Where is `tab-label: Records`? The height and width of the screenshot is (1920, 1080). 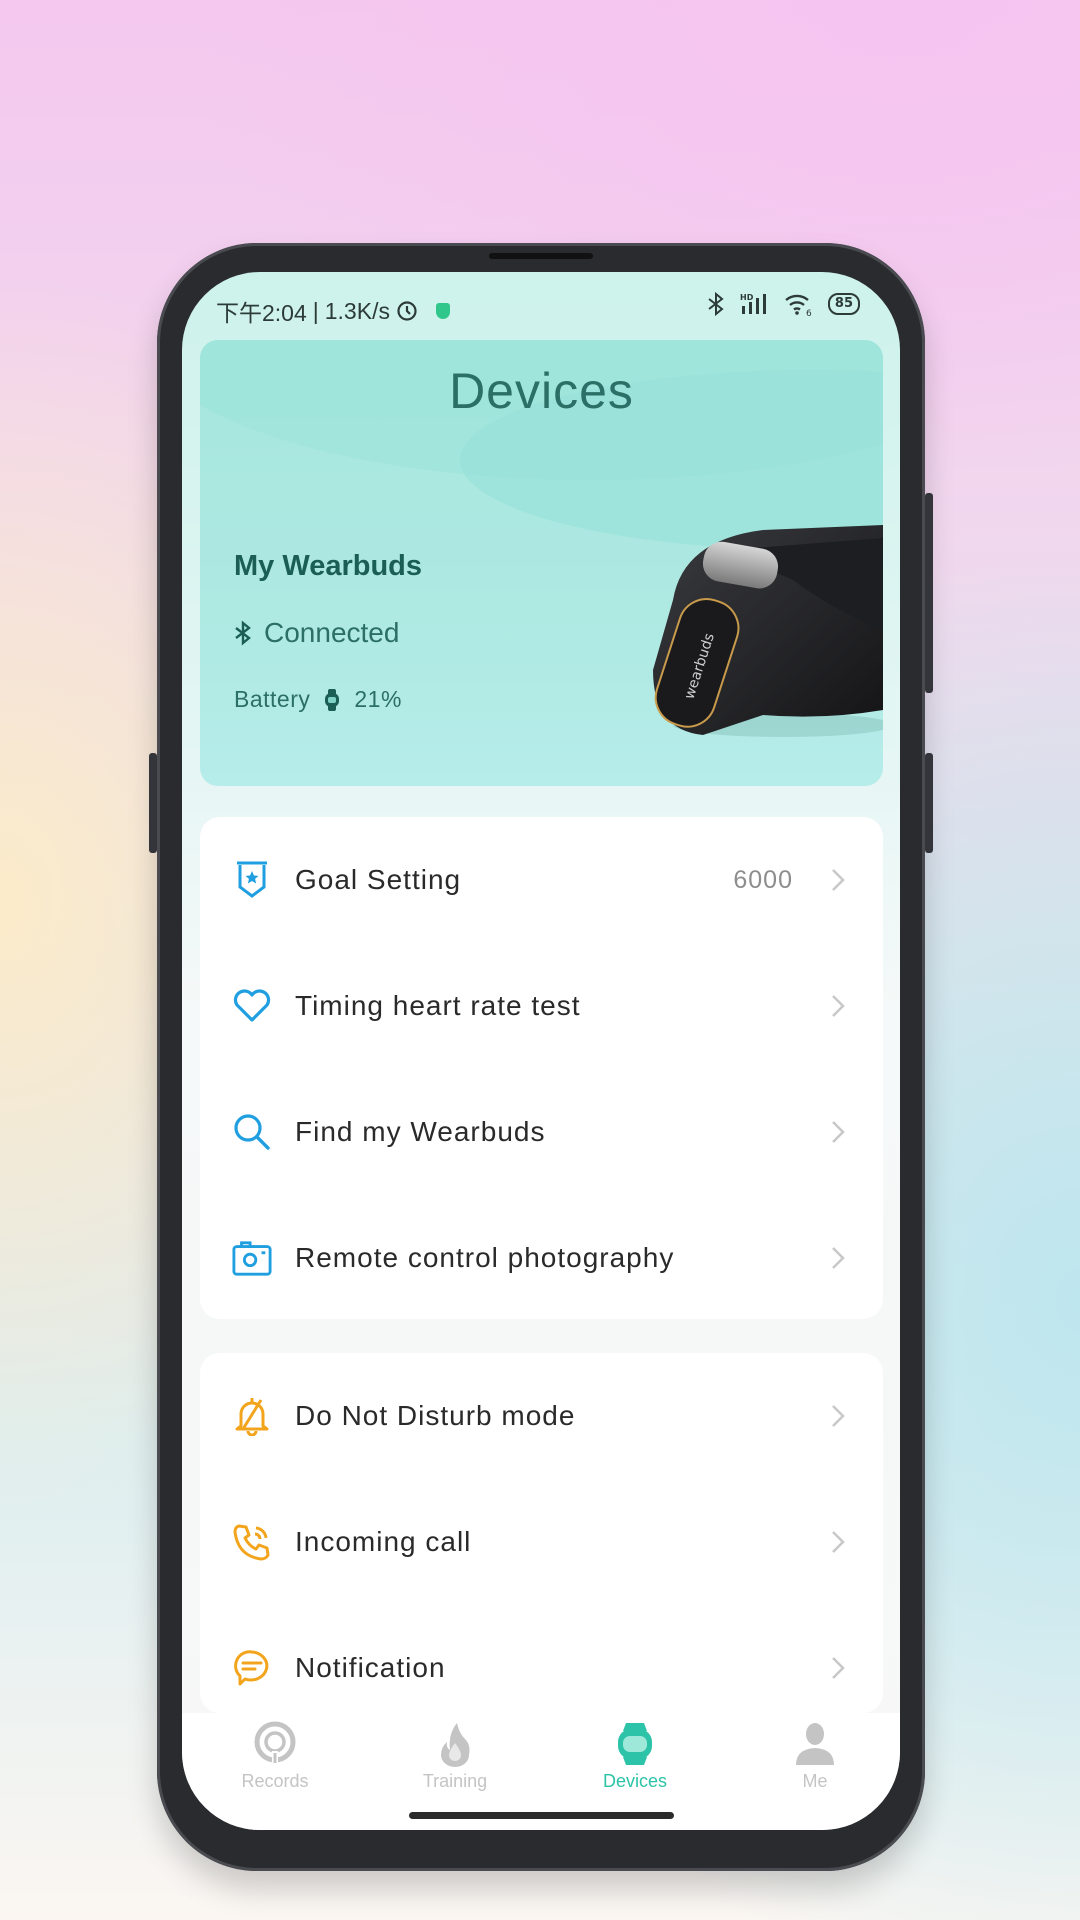
tab-label: Records is located at coordinates (275, 1781).